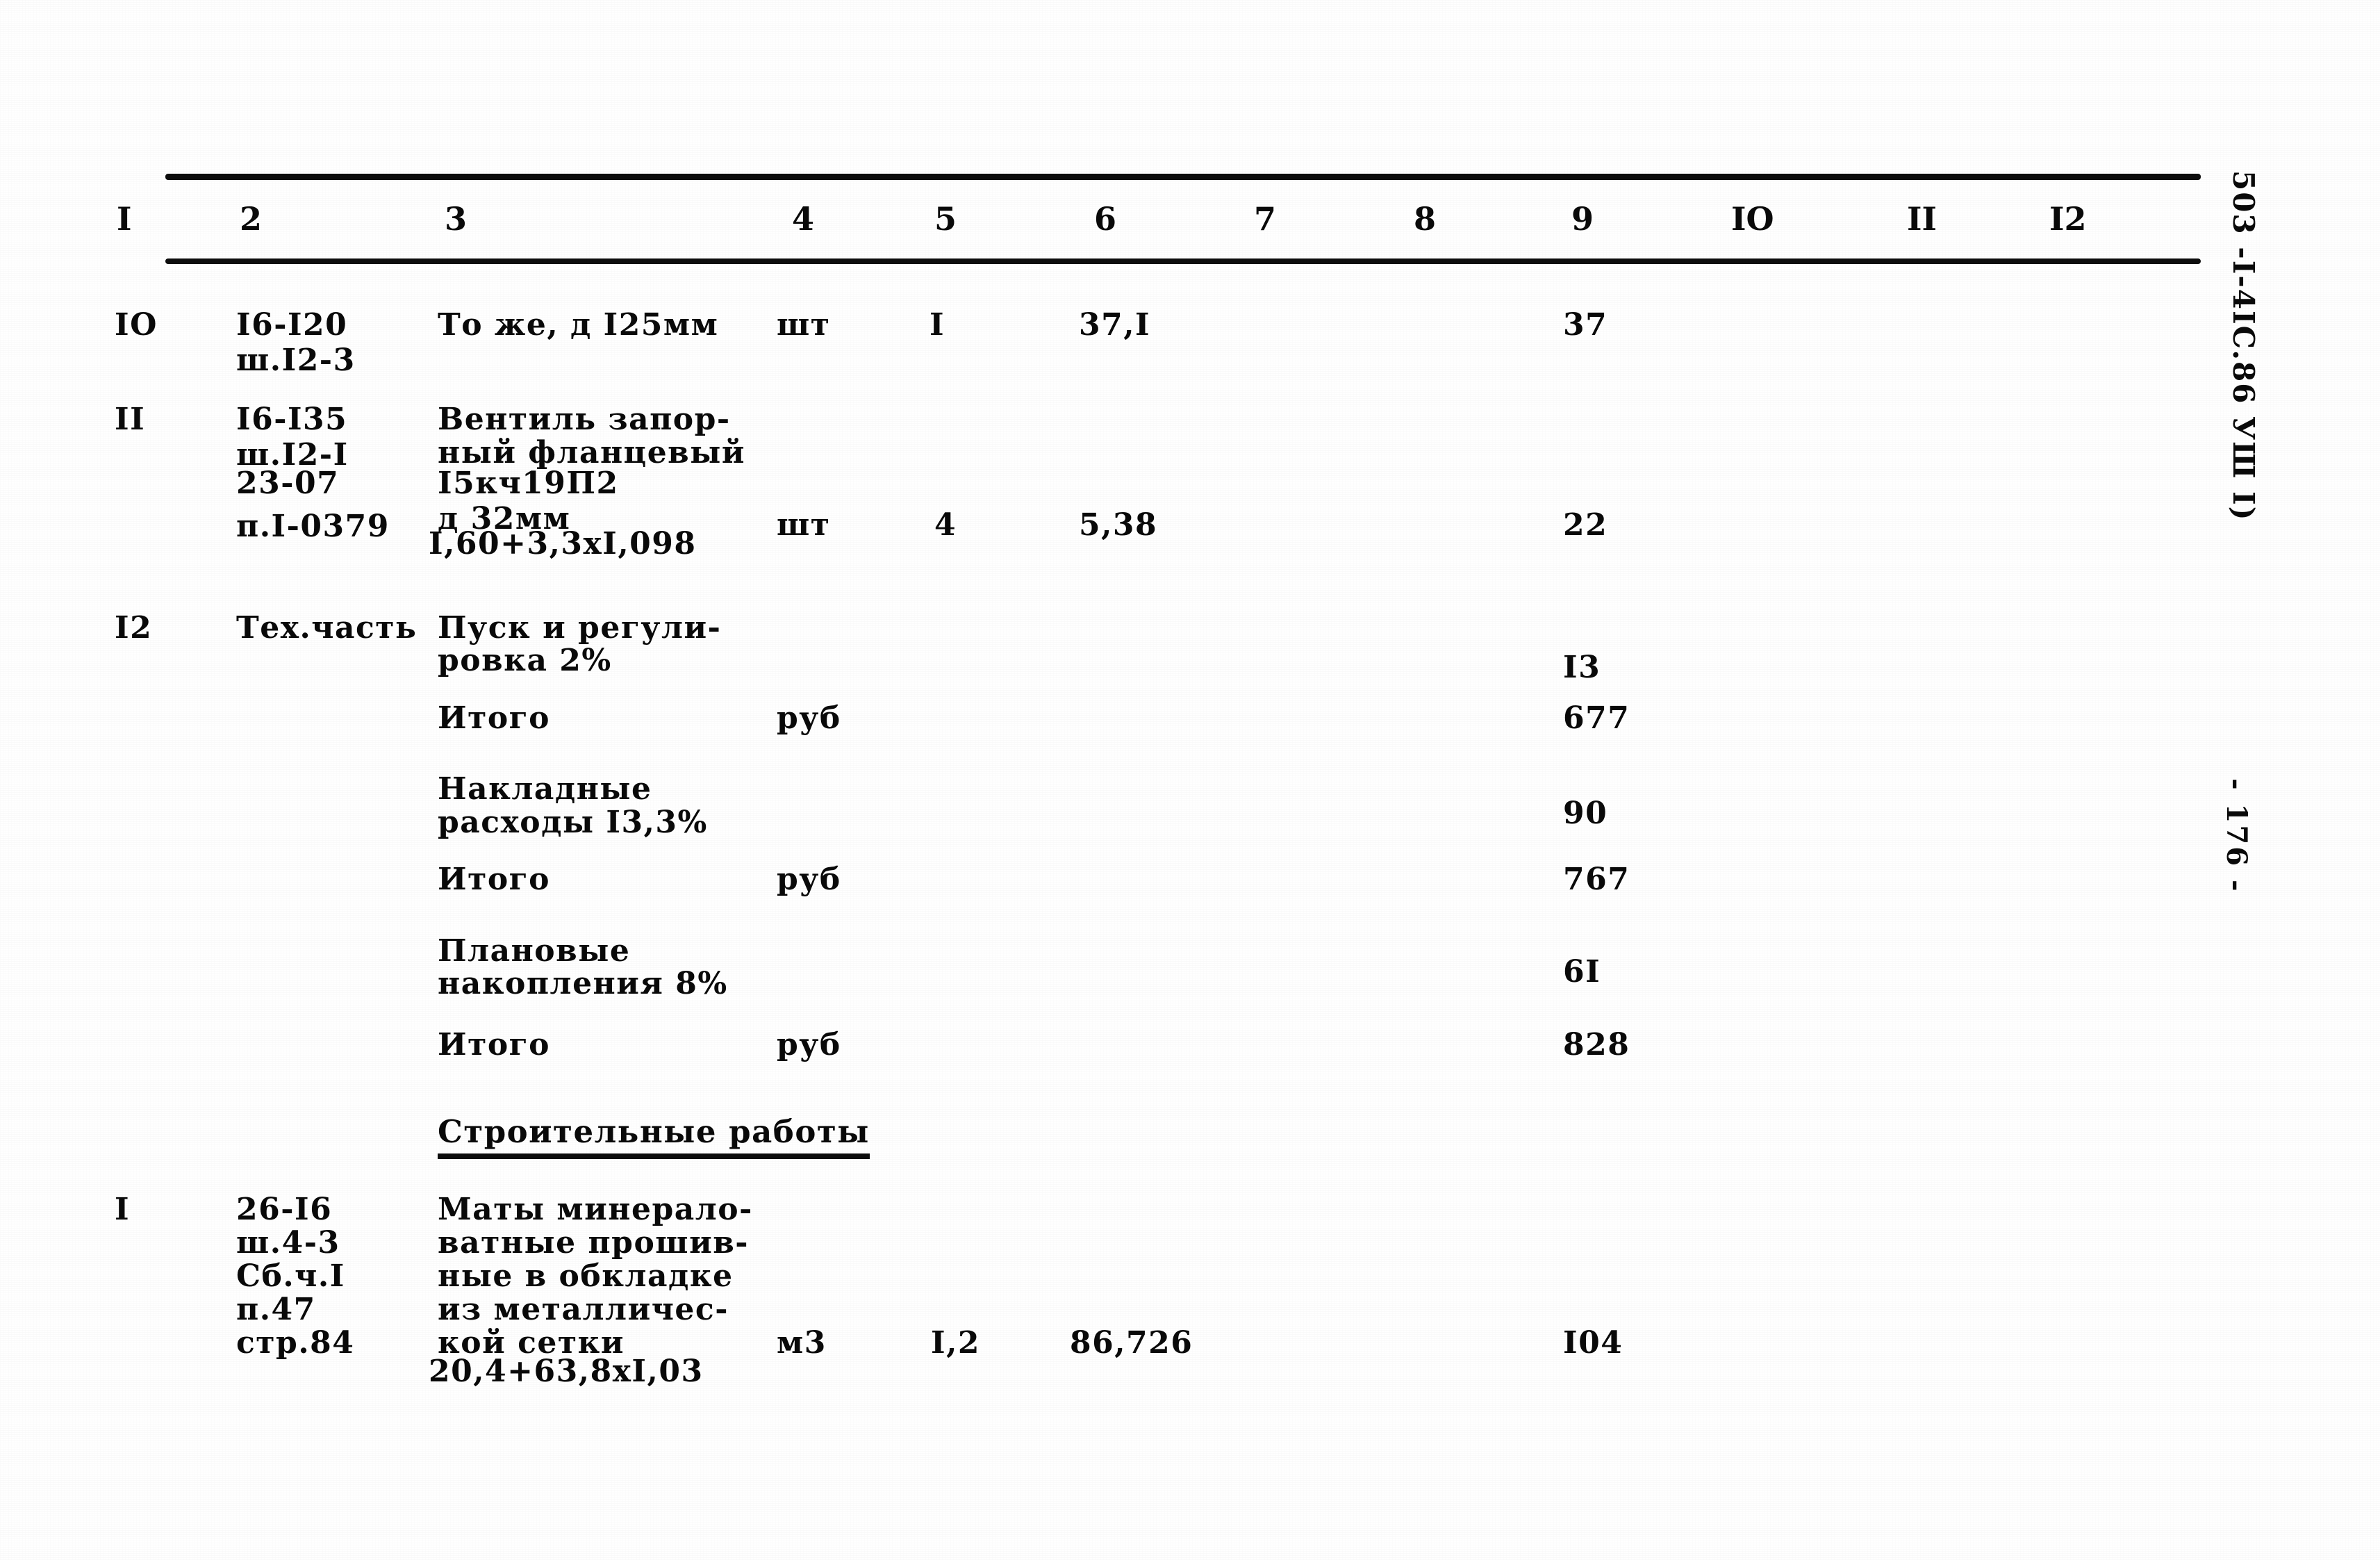 The image size is (2380, 1560). I want to click on row-quantity: I,2, so click(956, 1343).